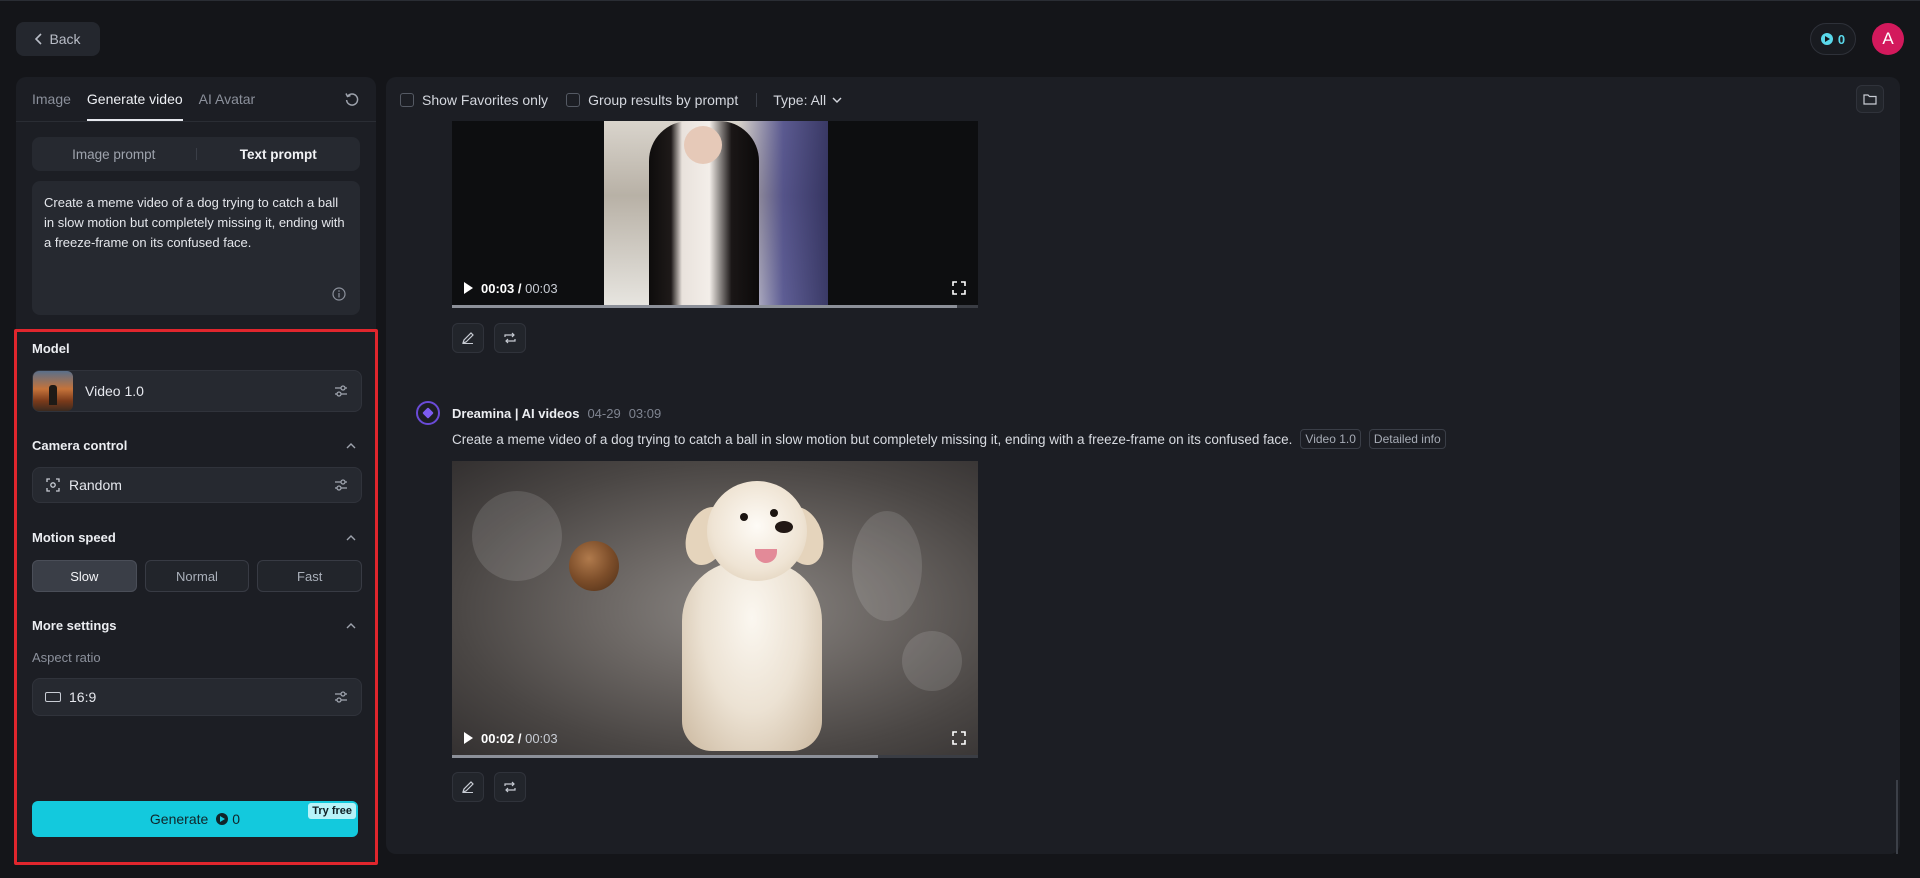 The width and height of the screenshot is (1920, 878). I want to click on tab-ai-avatar: AI Avatar, so click(227, 99).